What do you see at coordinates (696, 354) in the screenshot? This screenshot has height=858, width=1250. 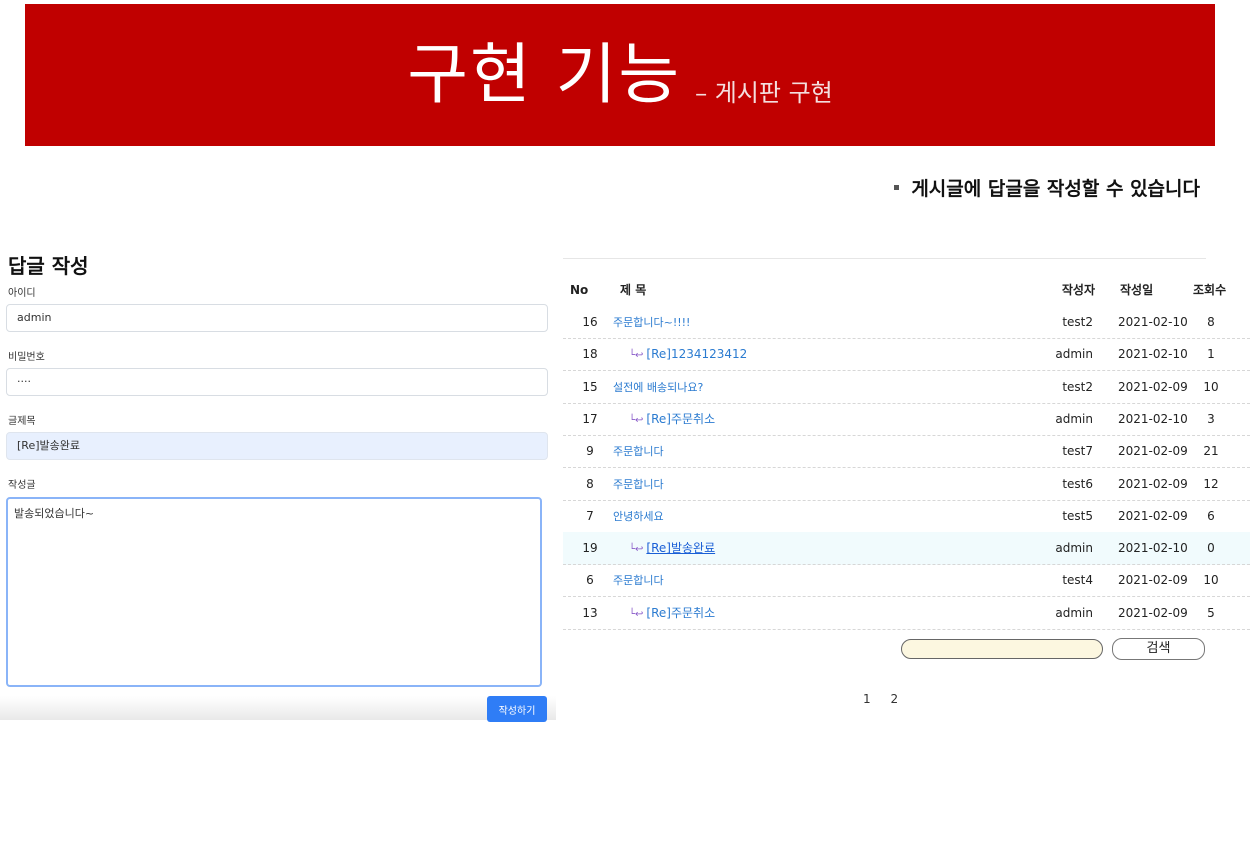 I see `row-title-link: [Re]1234123412` at bounding box center [696, 354].